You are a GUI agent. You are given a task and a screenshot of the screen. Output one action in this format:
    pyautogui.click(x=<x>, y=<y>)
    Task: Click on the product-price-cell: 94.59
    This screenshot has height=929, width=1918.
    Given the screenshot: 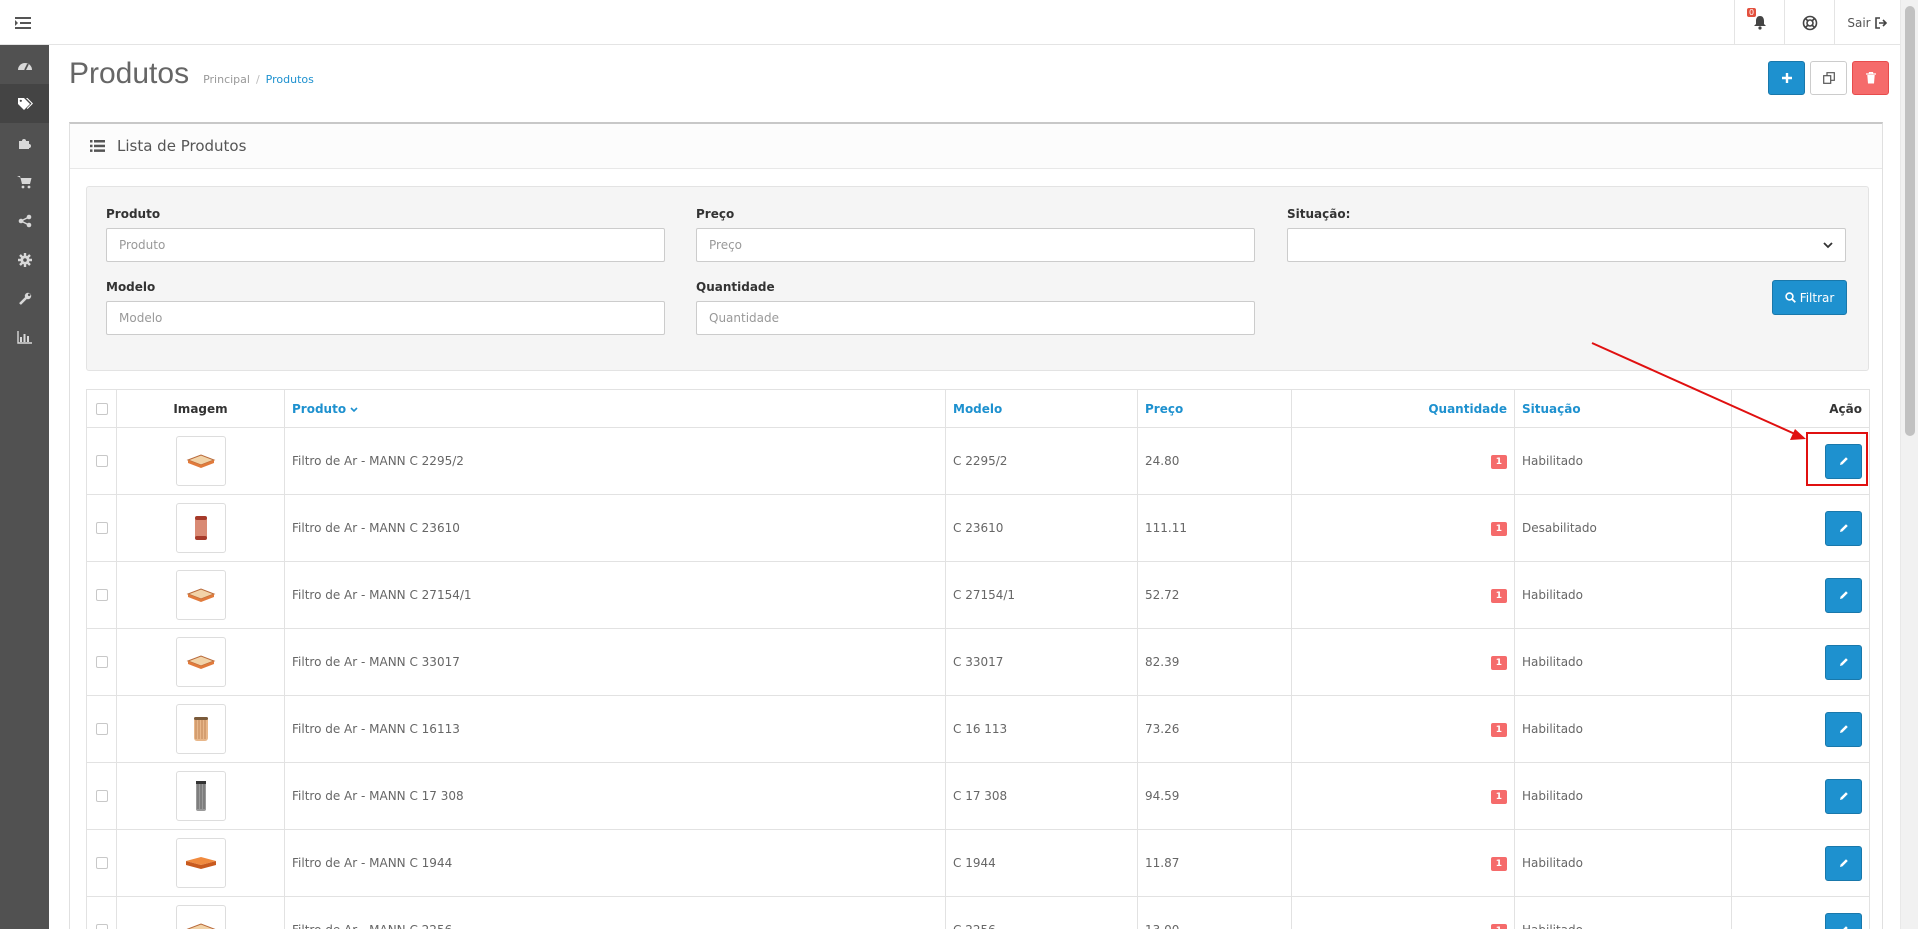 What is the action you would take?
    pyautogui.click(x=1214, y=796)
    